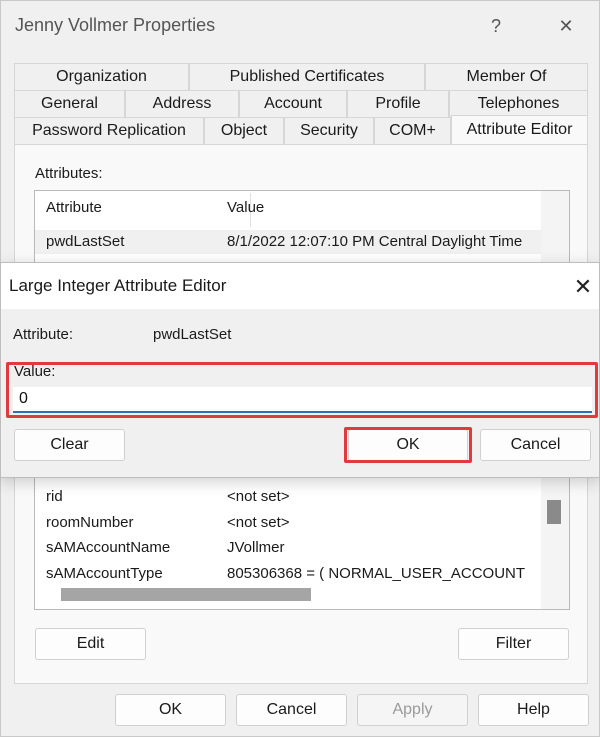 This screenshot has width=600, height=737. Describe the element at coordinates (329, 130) in the screenshot. I see `tab-security: Security` at that location.